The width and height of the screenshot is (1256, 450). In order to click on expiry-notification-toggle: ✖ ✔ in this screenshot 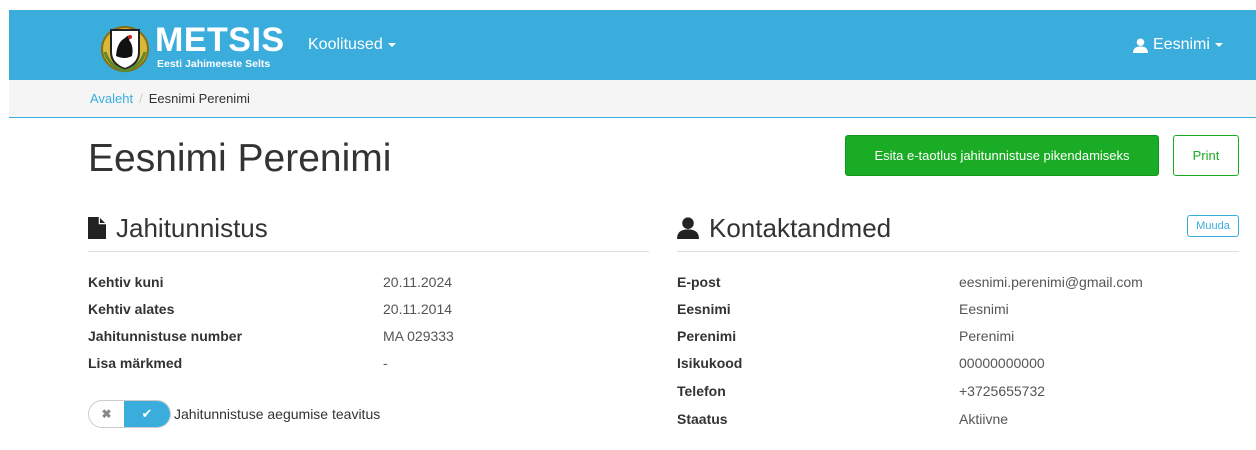, I will do `click(129, 414)`.